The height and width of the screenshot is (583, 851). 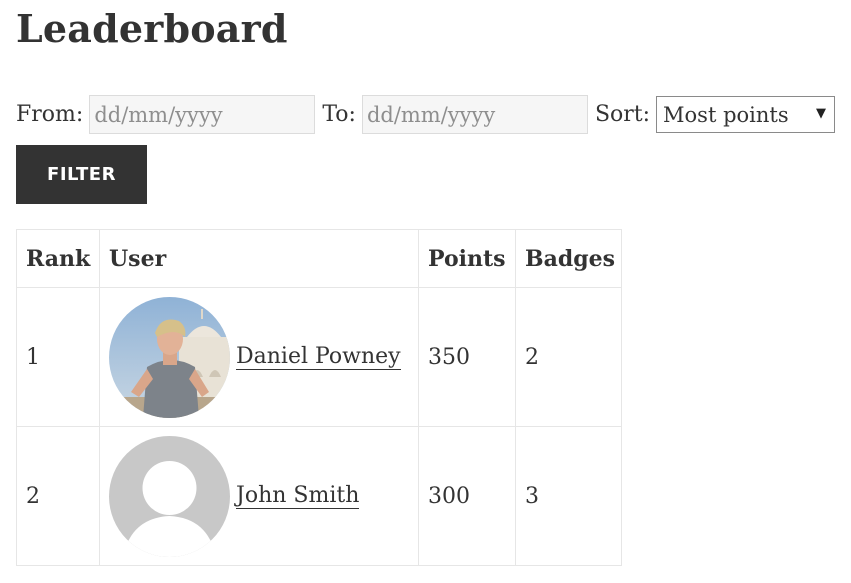 I want to click on points-cell: 300, so click(x=467, y=496).